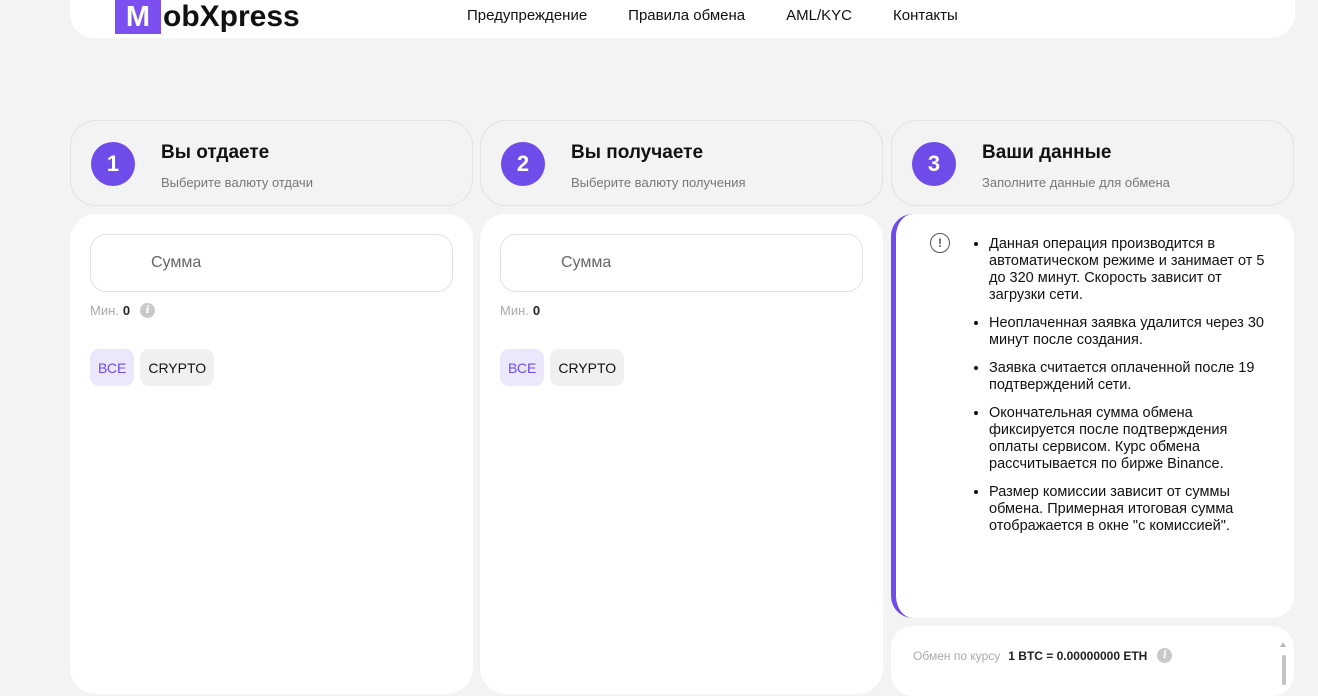 The width and height of the screenshot is (1318, 696). Describe the element at coordinates (527, 15) in the screenshot. I see `nav-link-warning: Предупреждение` at that location.